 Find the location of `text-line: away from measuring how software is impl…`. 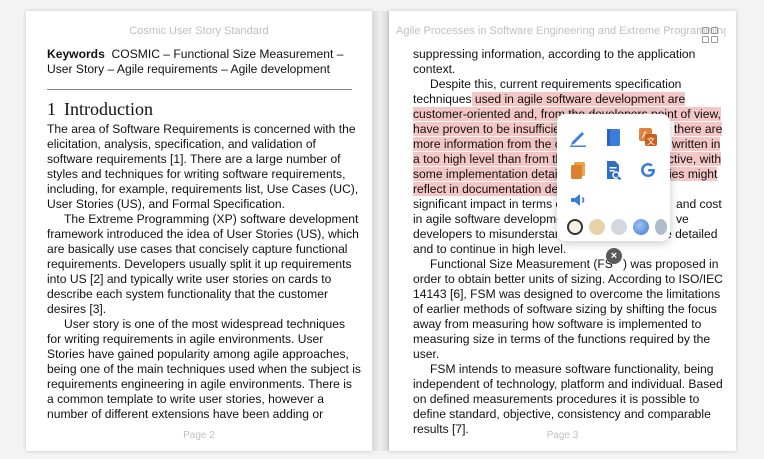

text-line: away from measuring how software is impl… is located at coordinates (557, 324).